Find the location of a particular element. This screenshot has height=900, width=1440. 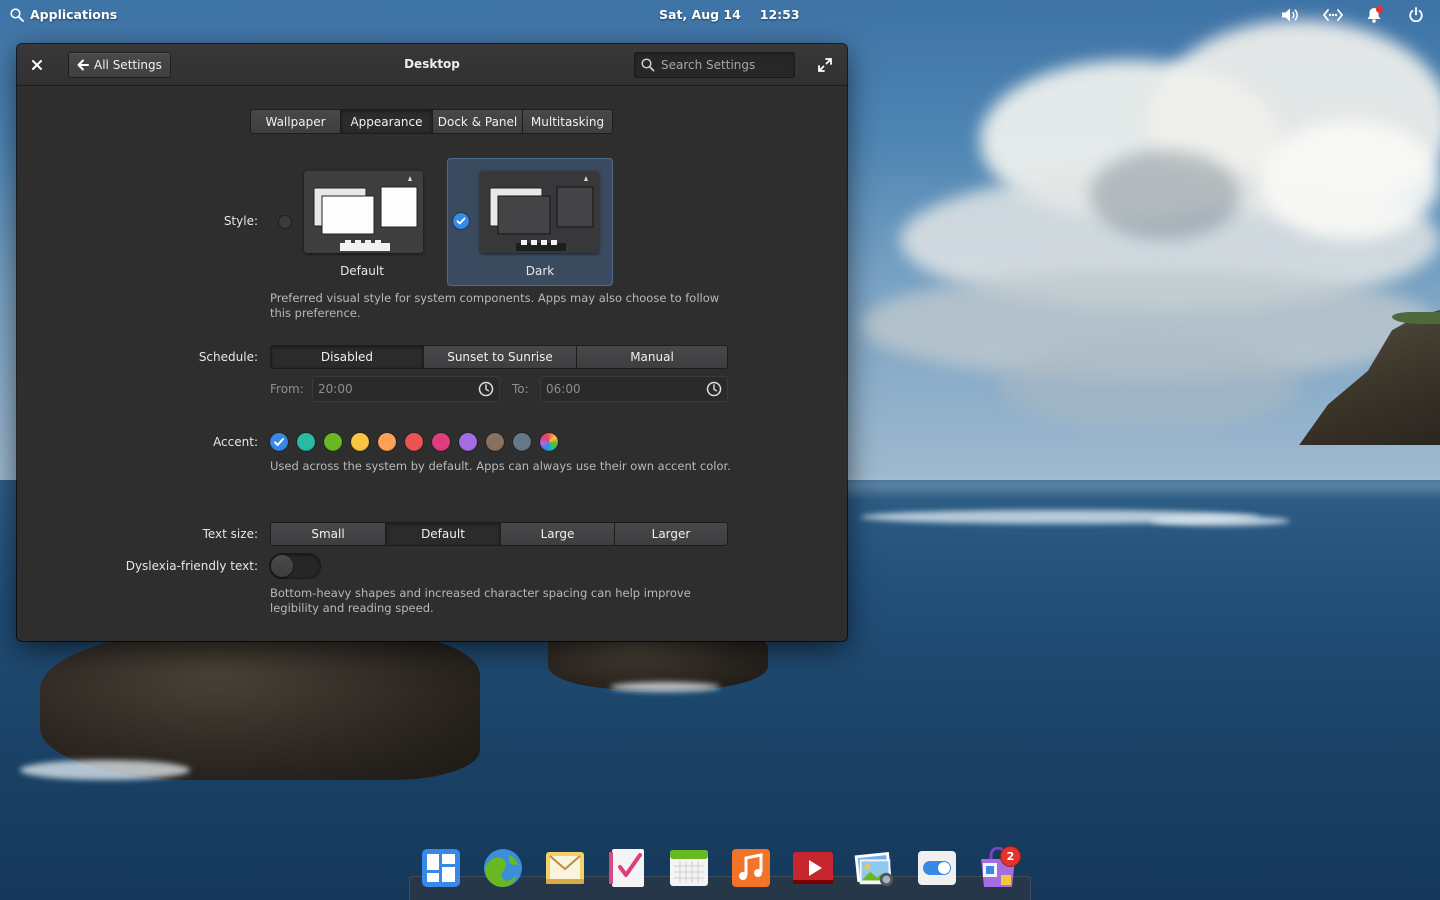

tab-appearance: Appearance is located at coordinates (387, 121).